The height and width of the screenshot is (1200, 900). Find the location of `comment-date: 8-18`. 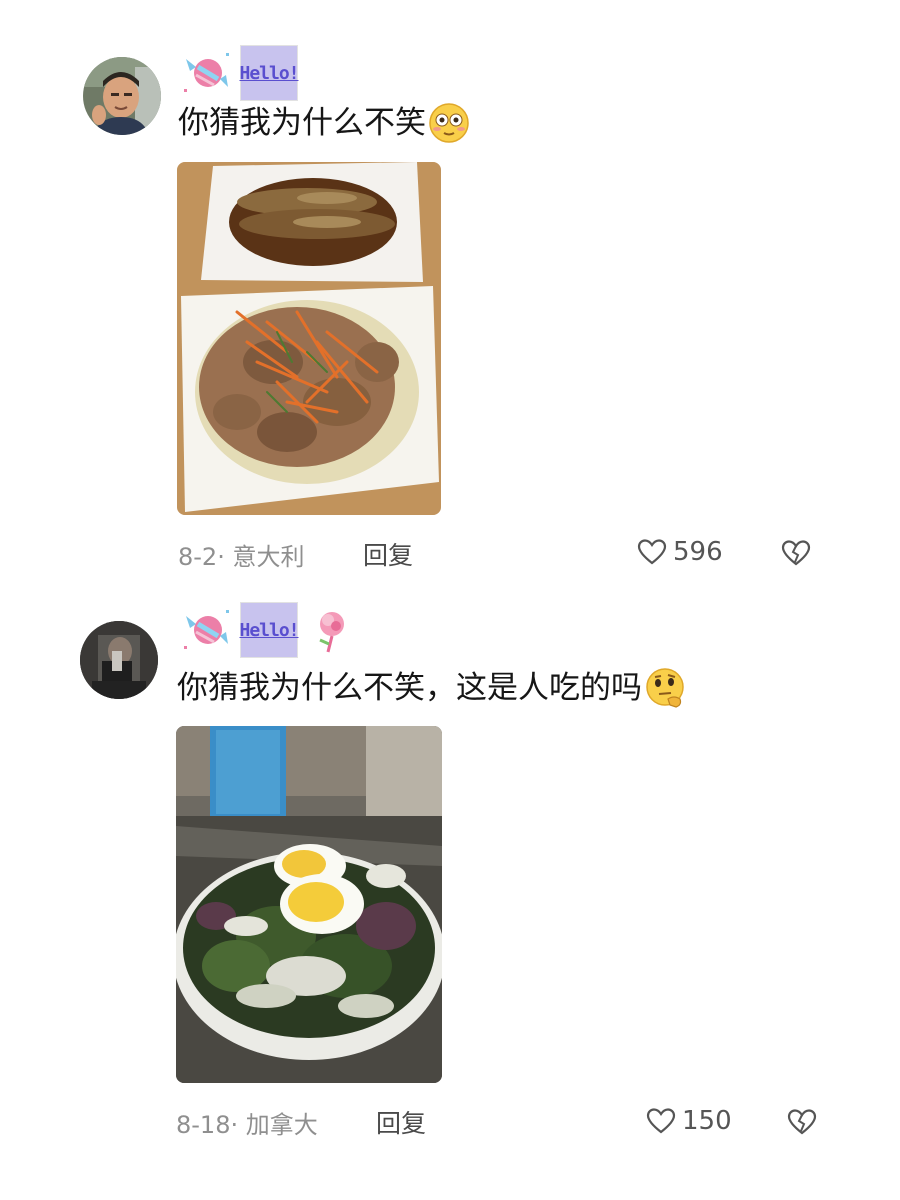

comment-date: 8-18 is located at coordinates (203, 1125).